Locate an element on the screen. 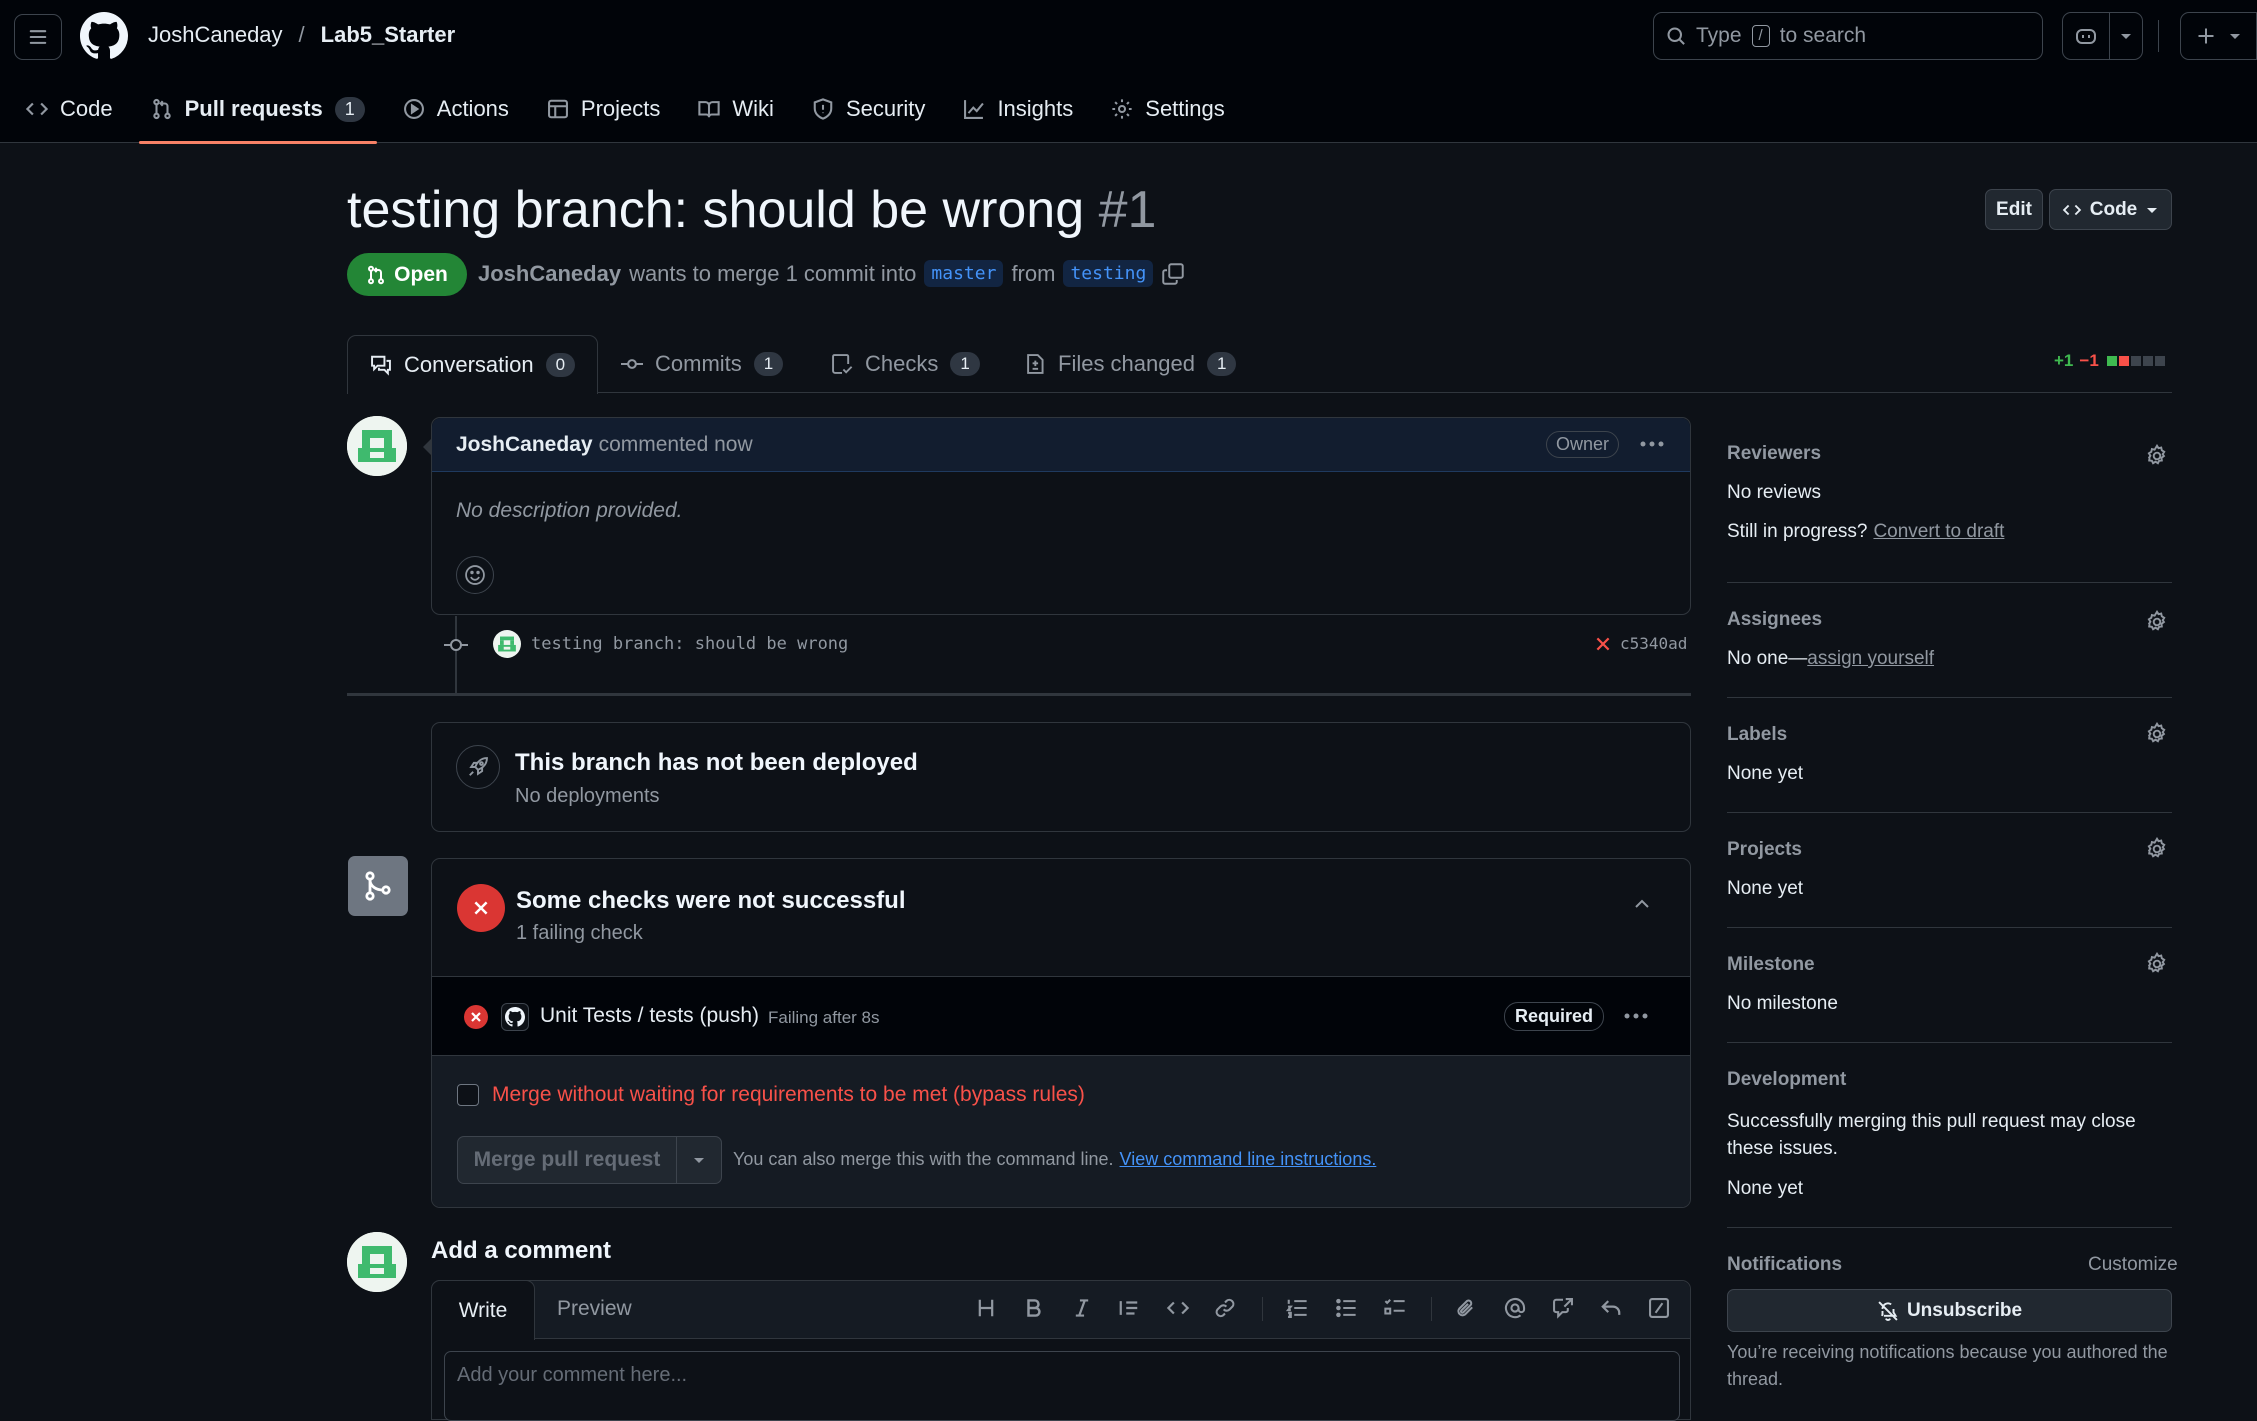  unsubscribe-button: Unsubscribe is located at coordinates (1949, 1310).